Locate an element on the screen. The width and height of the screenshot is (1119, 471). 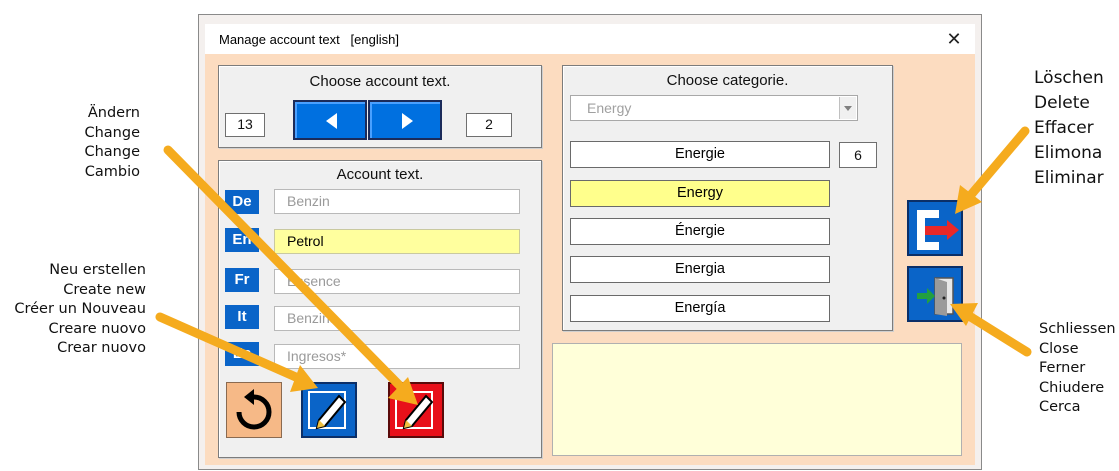
delete-icon is located at coordinates (938, 230).